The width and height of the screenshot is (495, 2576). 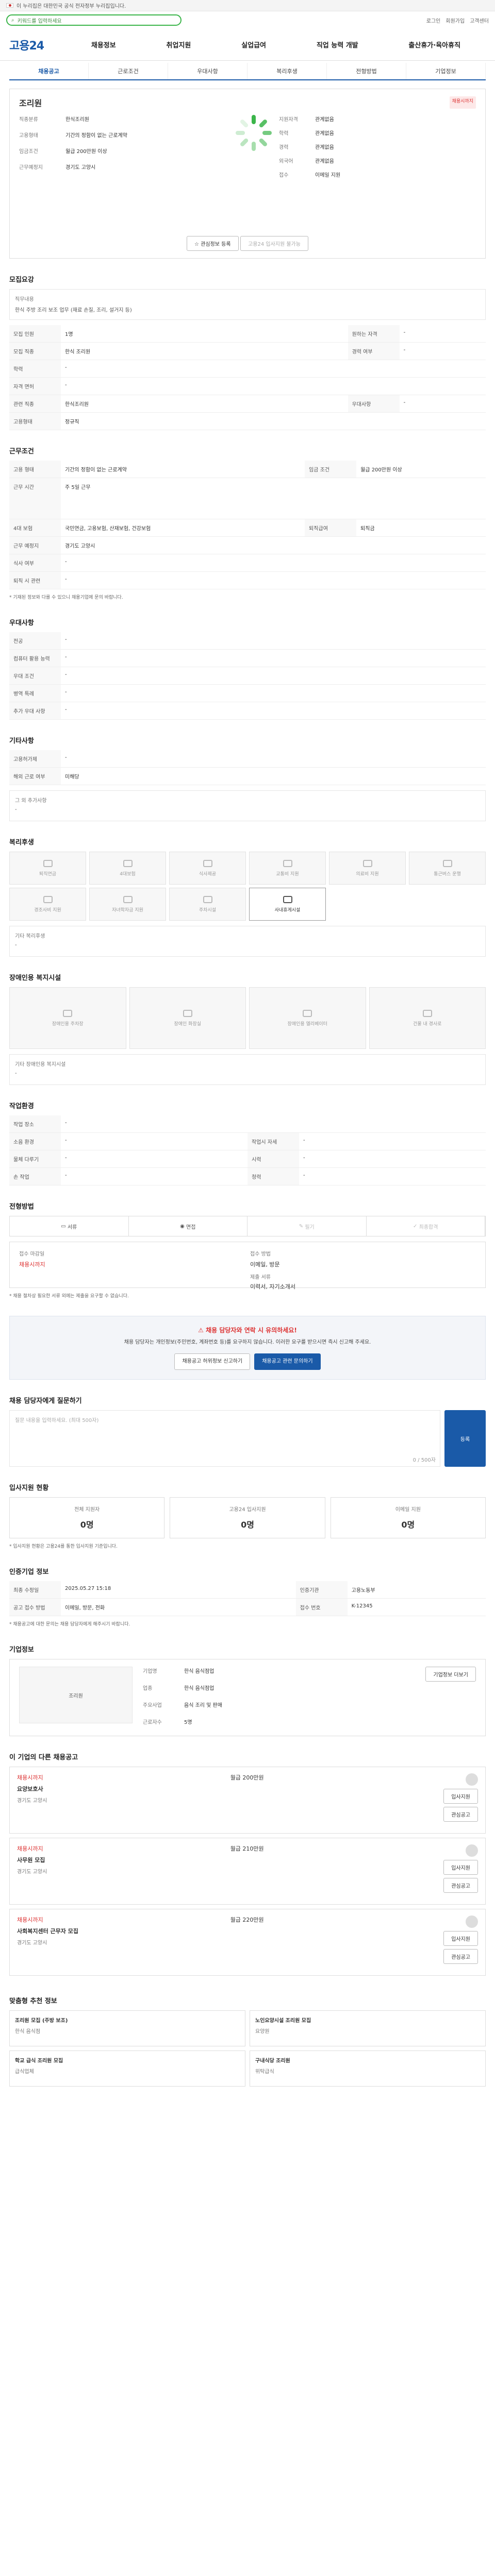 What do you see at coordinates (331, 528) in the screenshot?
I see `cell: 퇴직급여` at bounding box center [331, 528].